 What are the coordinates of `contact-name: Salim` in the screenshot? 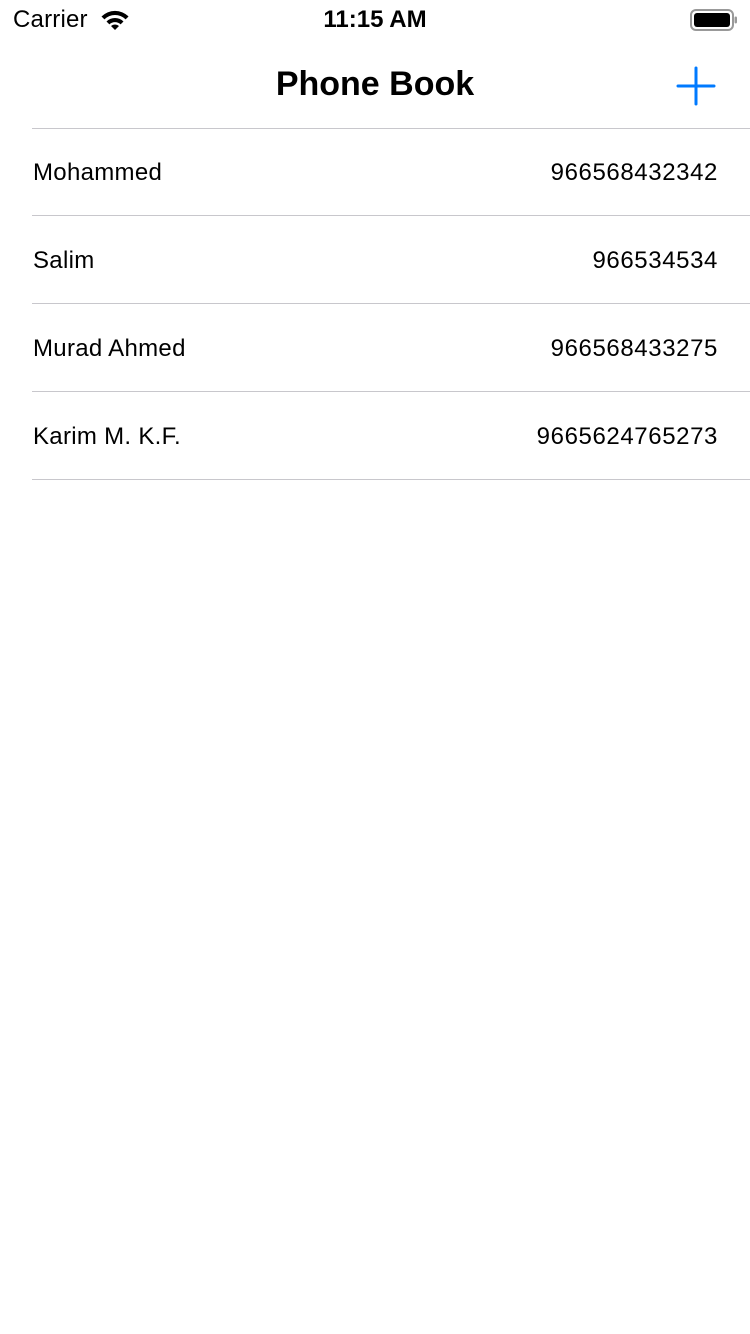 It's located at (64, 260).